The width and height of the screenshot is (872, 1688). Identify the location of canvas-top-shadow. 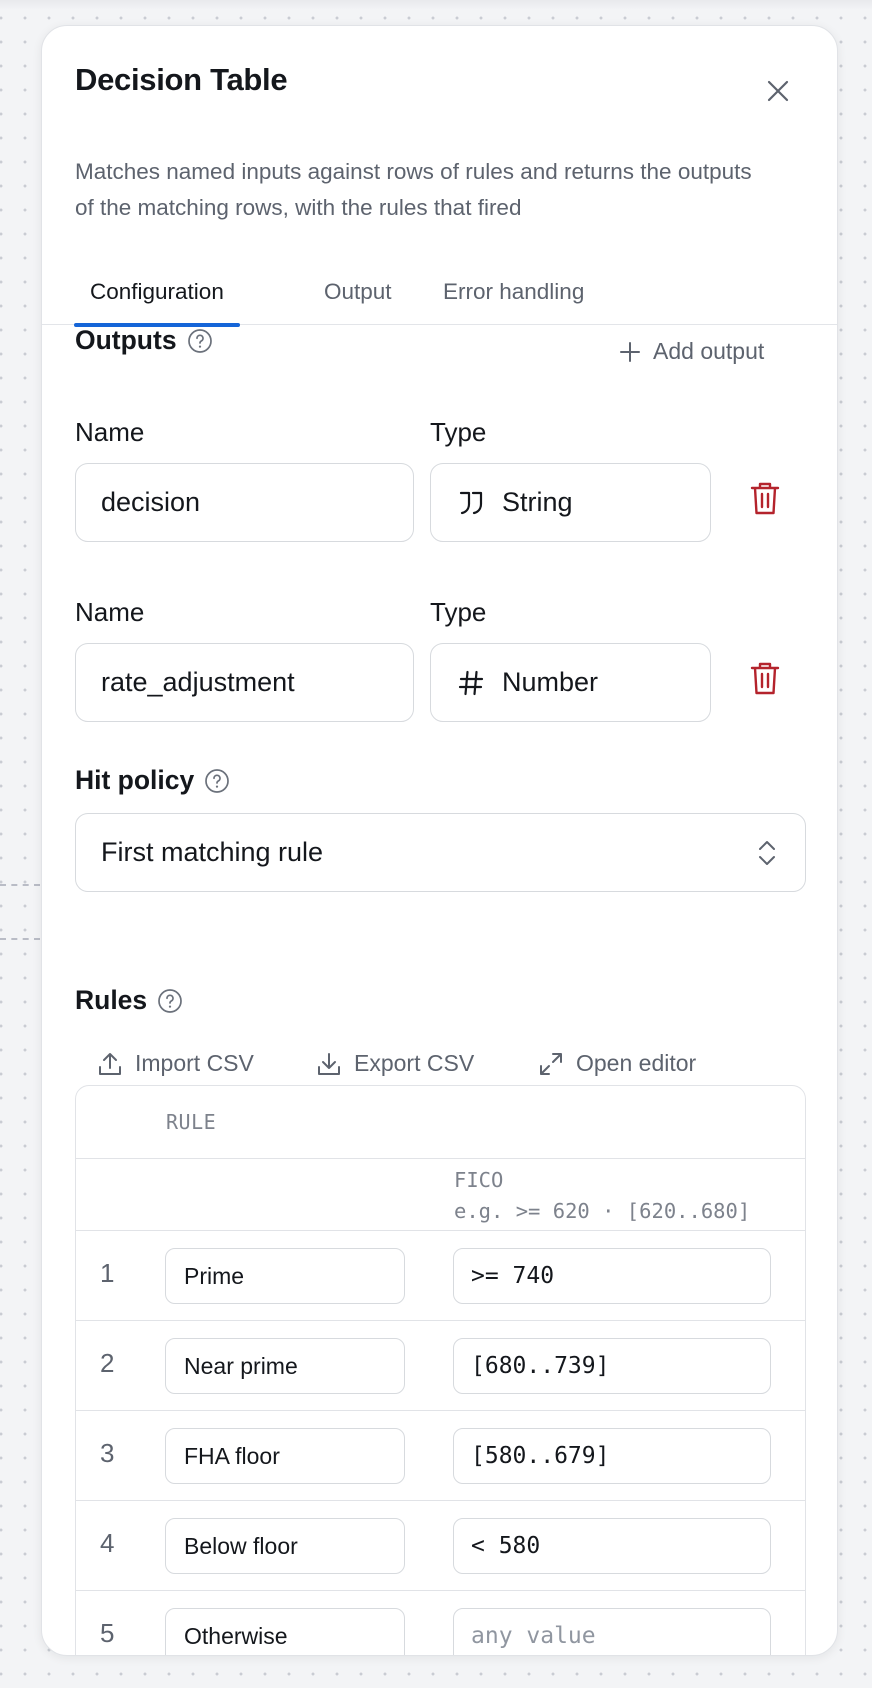
(436, 5).